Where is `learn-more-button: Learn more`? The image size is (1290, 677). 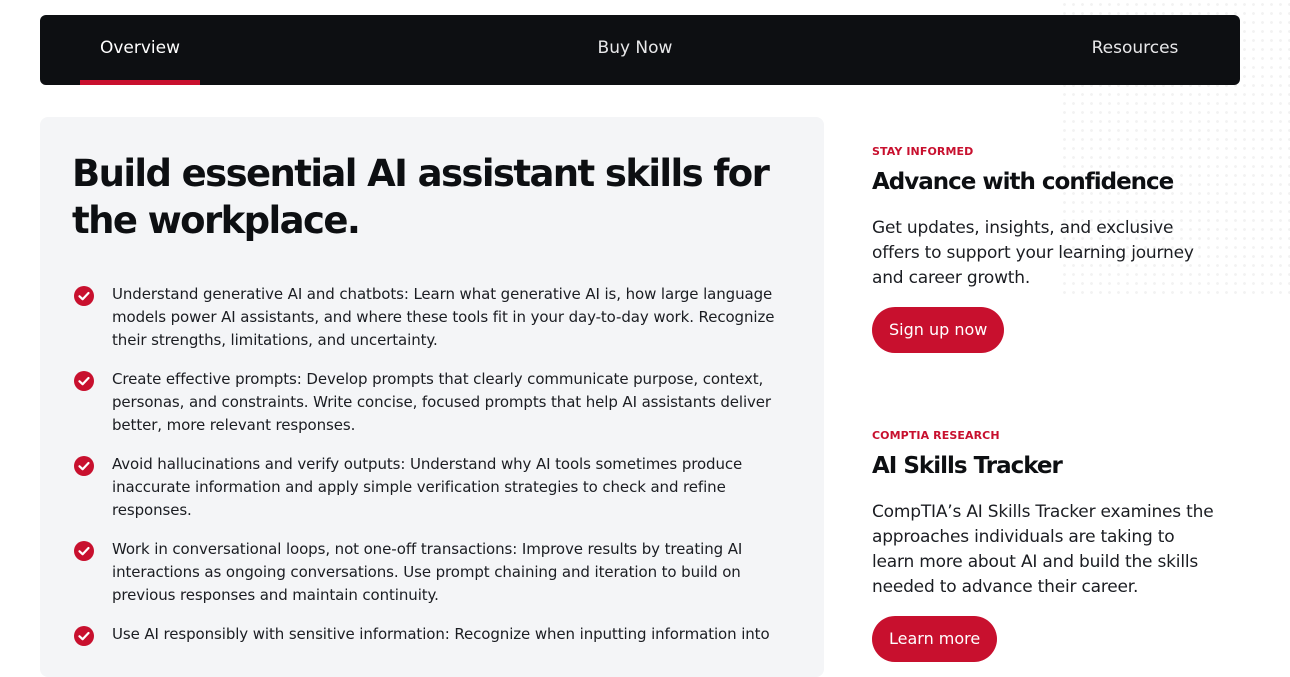 learn-more-button: Learn more is located at coordinates (935, 639).